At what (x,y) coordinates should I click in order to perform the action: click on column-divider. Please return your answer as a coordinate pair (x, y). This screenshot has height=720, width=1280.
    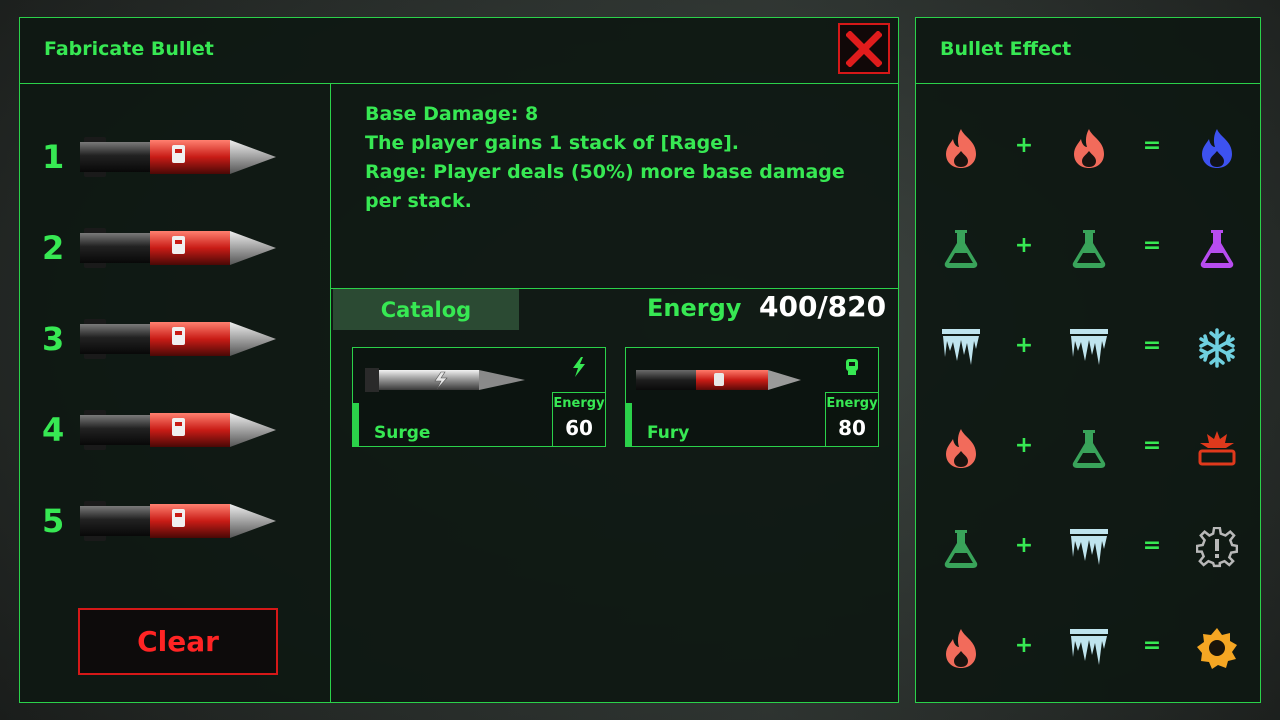
    Looking at the image, I should click on (330, 393).